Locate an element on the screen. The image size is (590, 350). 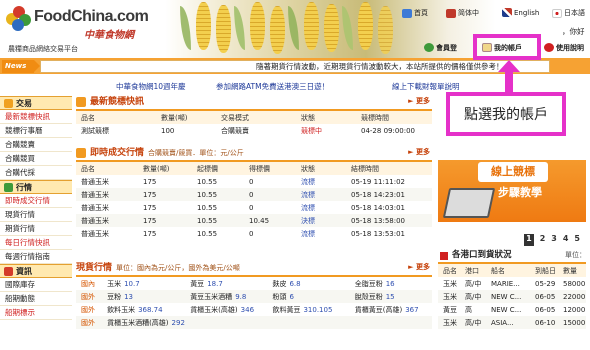
table-header-row: 品名 港口 船名 到船日 數量 is located at coordinates (512, 270).